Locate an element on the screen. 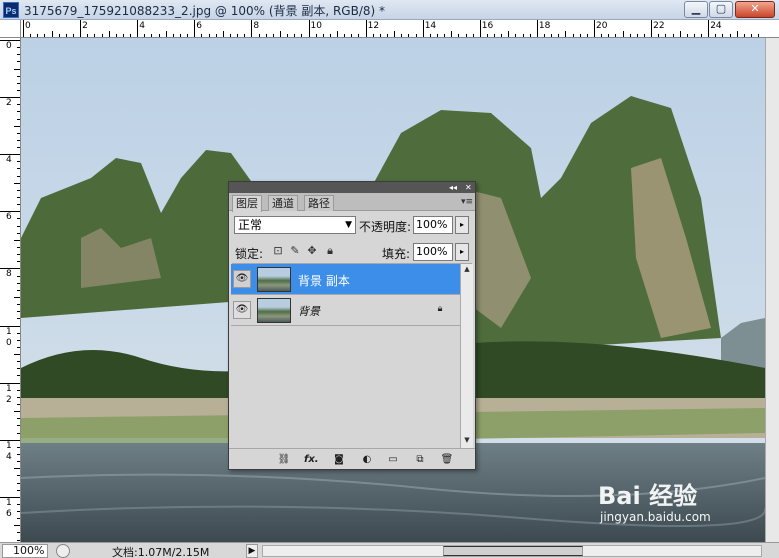 This screenshot has height=558, width=779. watermark-logo: Bai 经验 is located at coordinates (648, 496).